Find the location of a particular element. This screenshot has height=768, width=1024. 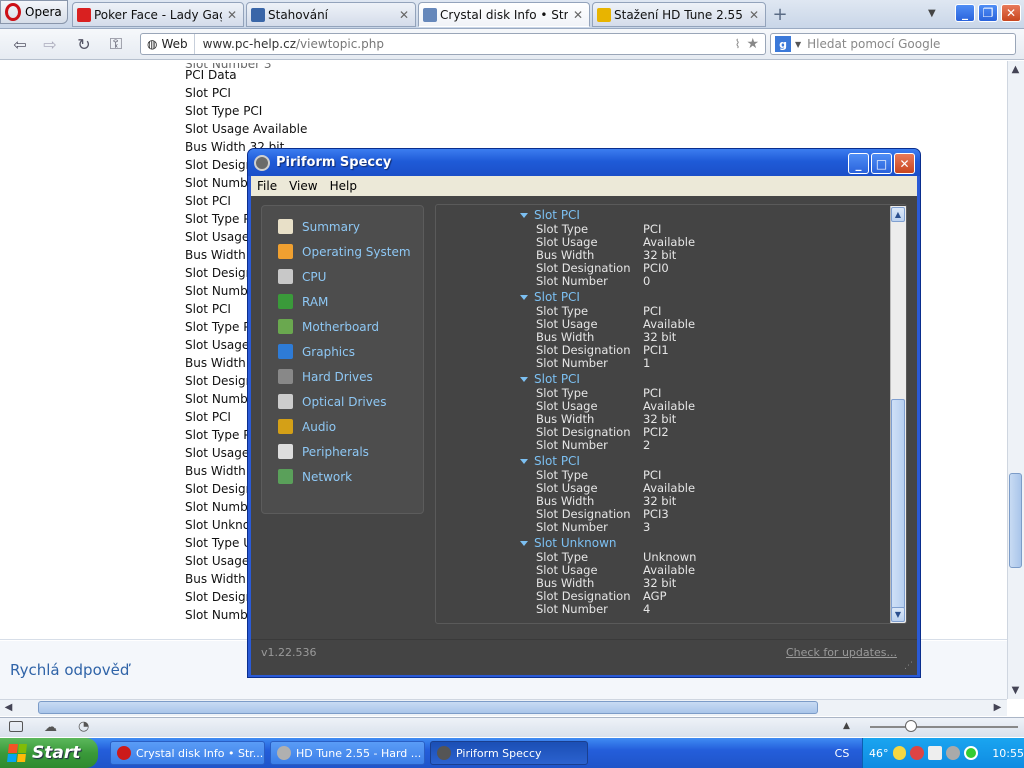

sidebar-item-cpu: CPU is located at coordinates (342, 276).